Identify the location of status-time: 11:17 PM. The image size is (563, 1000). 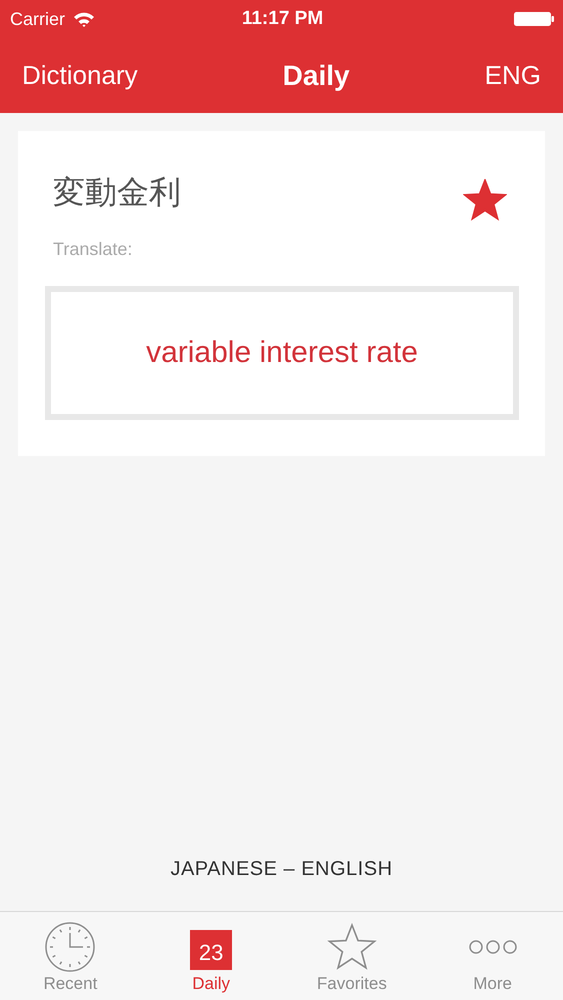
(283, 19).